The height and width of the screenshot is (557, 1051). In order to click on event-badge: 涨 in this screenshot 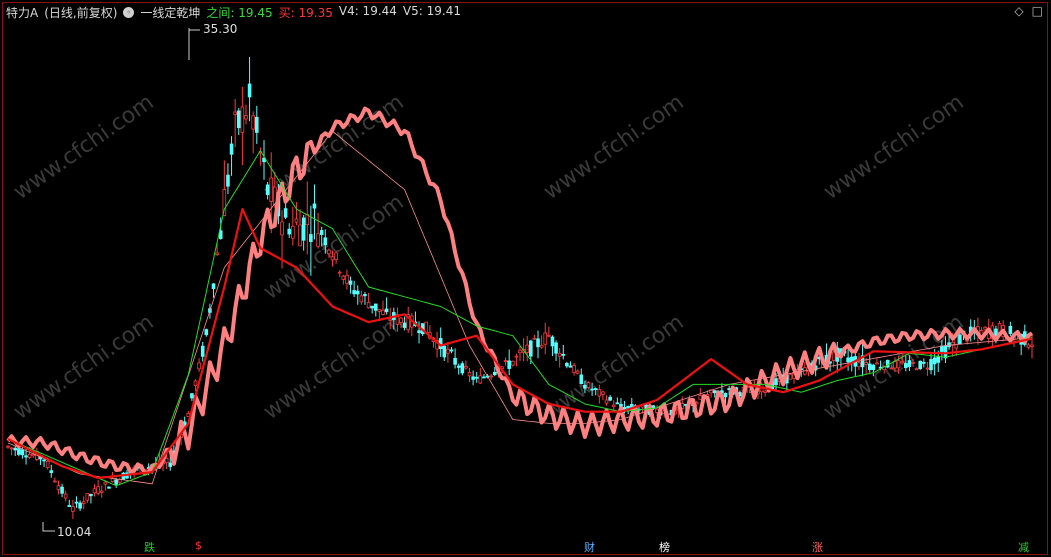, I will do `click(817, 547)`.